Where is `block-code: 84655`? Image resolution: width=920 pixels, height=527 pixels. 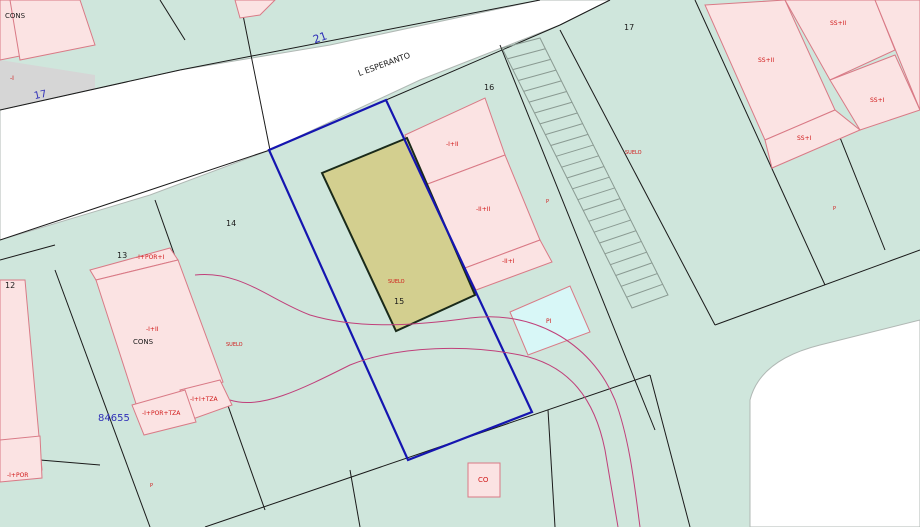
block-code: 84655 is located at coordinates (114, 418).